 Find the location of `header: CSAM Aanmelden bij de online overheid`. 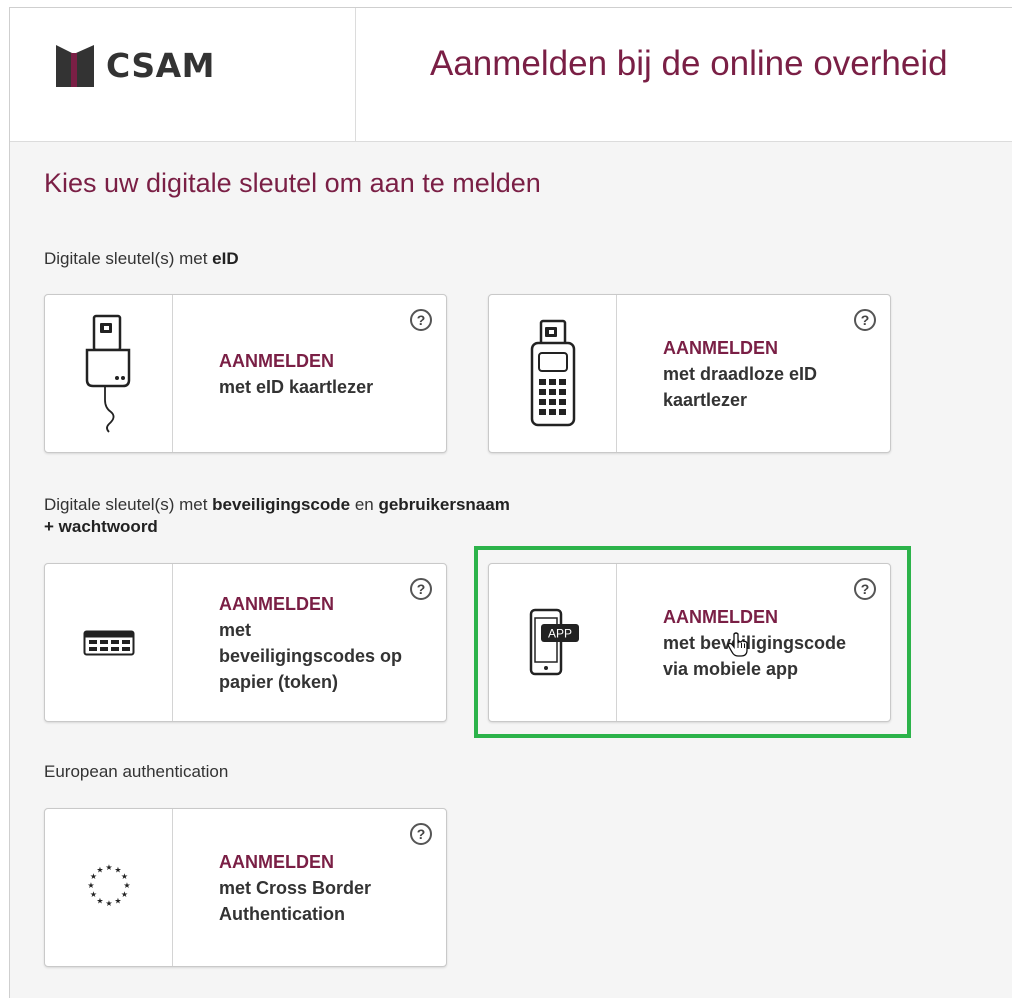

header: CSAM Aanmelden bij de online overheid is located at coordinates (511, 75).